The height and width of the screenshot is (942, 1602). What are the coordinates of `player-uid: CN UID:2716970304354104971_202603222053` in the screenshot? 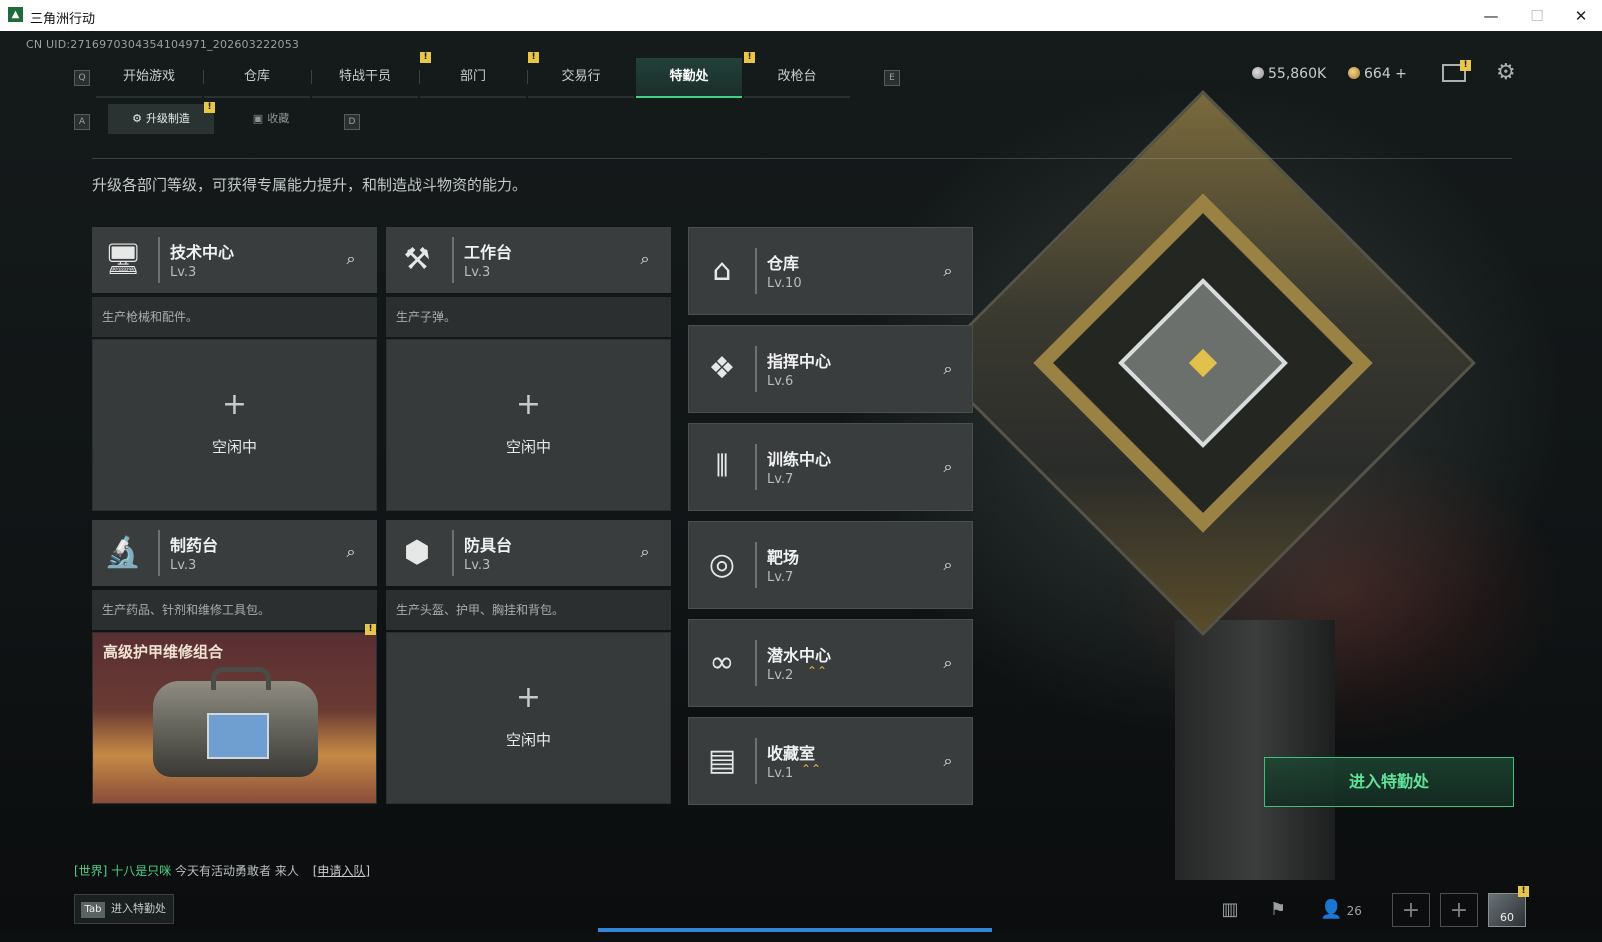 It's located at (163, 44).